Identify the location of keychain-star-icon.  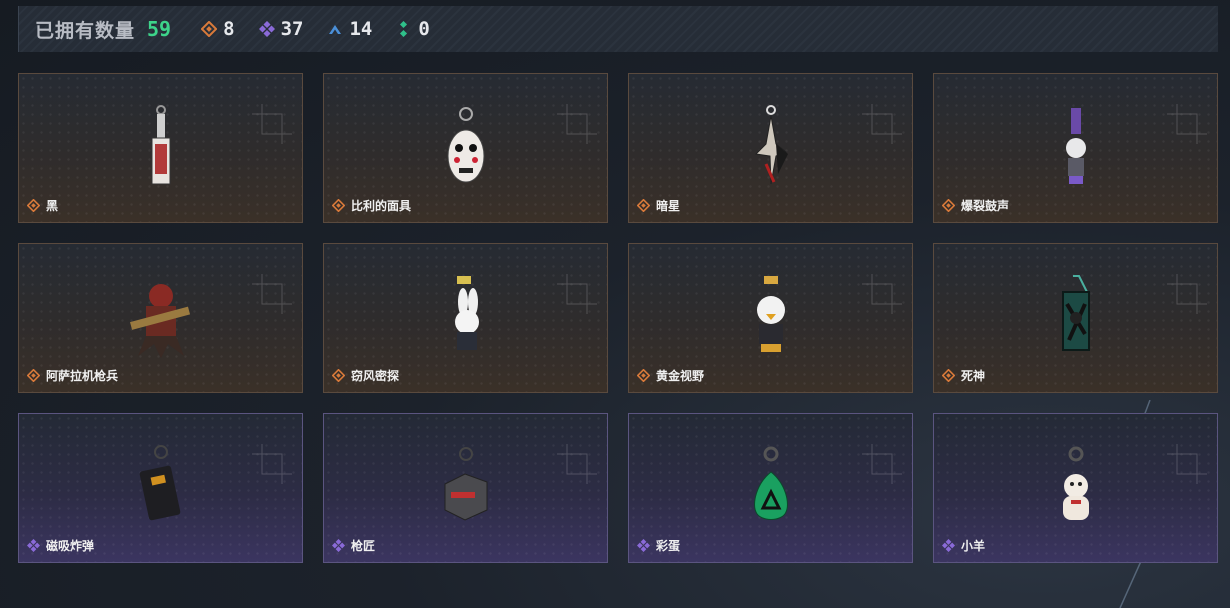
(771, 145).